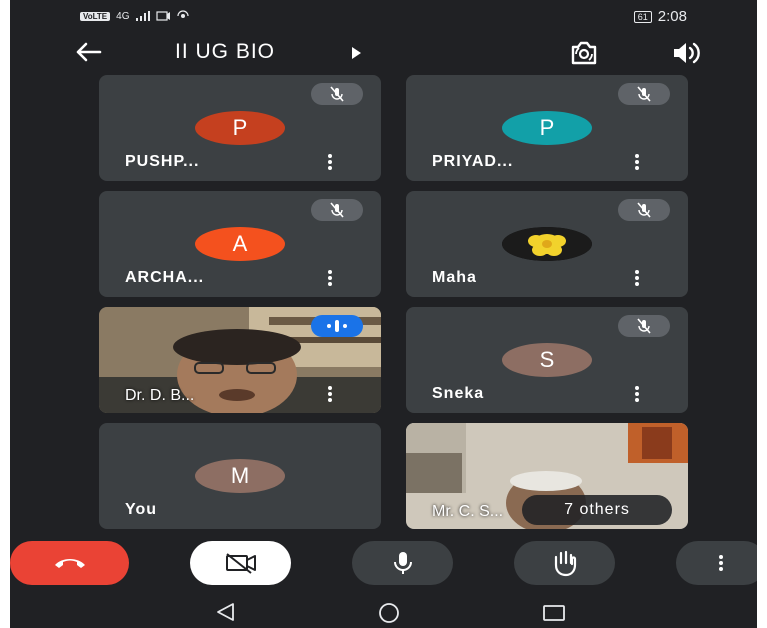 The height and width of the screenshot is (628, 767). What do you see at coordinates (642, 16) in the screenshot?
I see `battery-indicator: 61` at bounding box center [642, 16].